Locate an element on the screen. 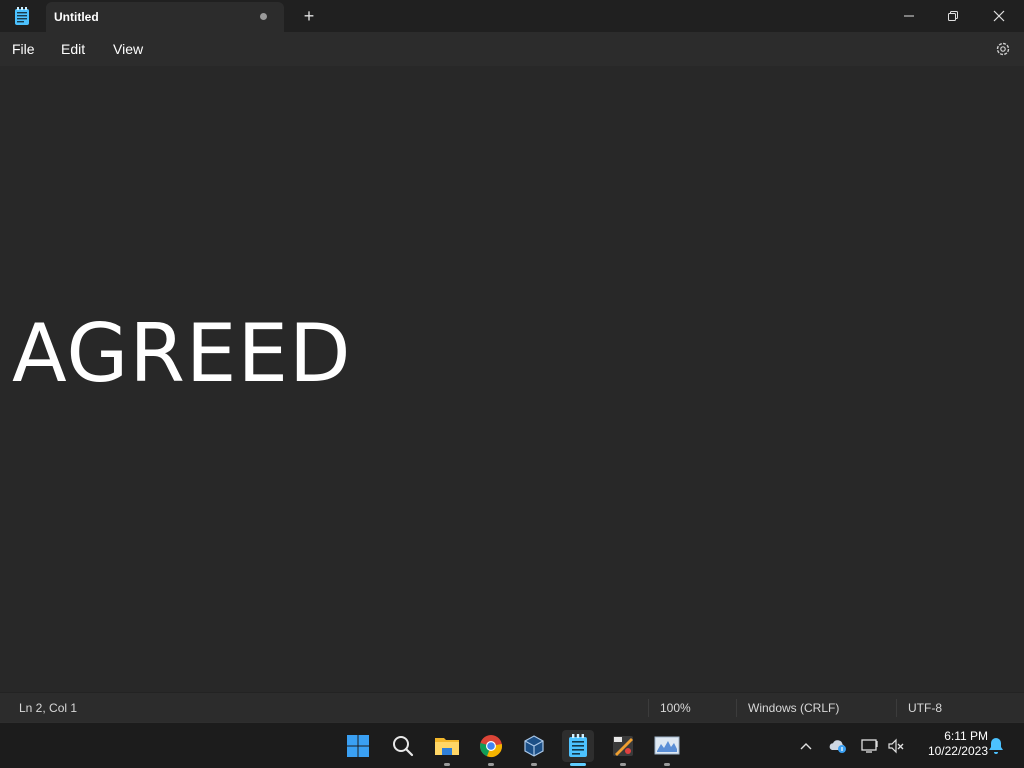 Image resolution: width=1024 pixels, height=768 pixels. restore-button is located at coordinates (953, 16).